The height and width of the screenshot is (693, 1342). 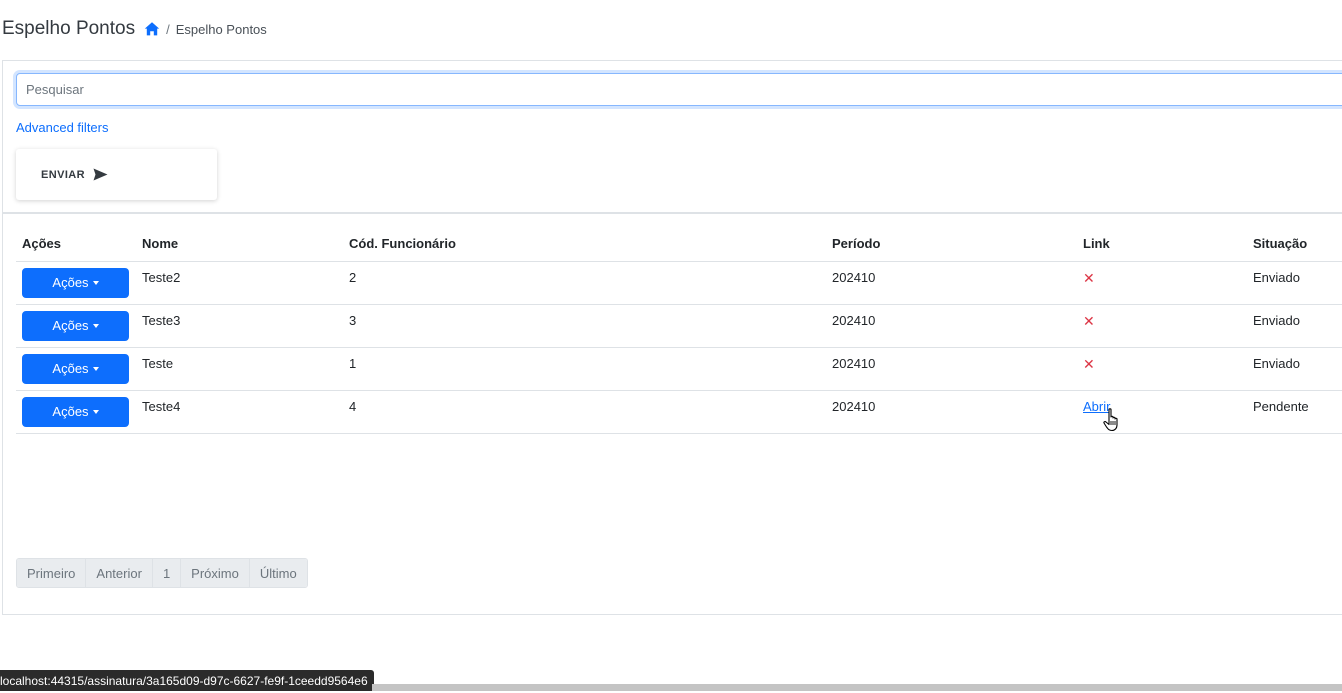 I want to click on breadcrumb: / Espelho Pontos, so click(x=205, y=29).